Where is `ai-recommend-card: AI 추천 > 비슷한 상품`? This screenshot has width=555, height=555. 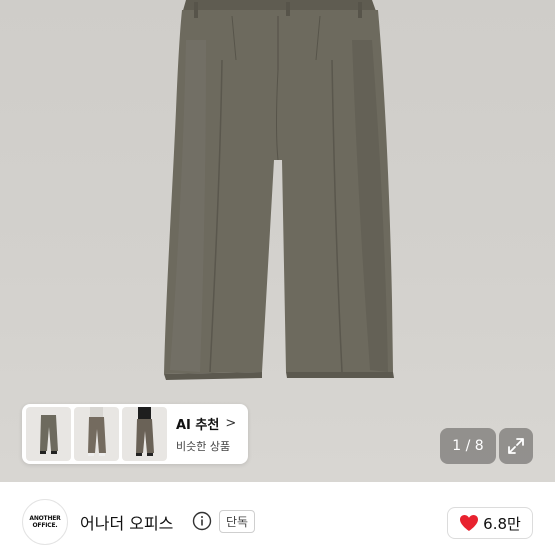 ai-recommend-card: AI 추천 > 비슷한 상품 is located at coordinates (135, 434).